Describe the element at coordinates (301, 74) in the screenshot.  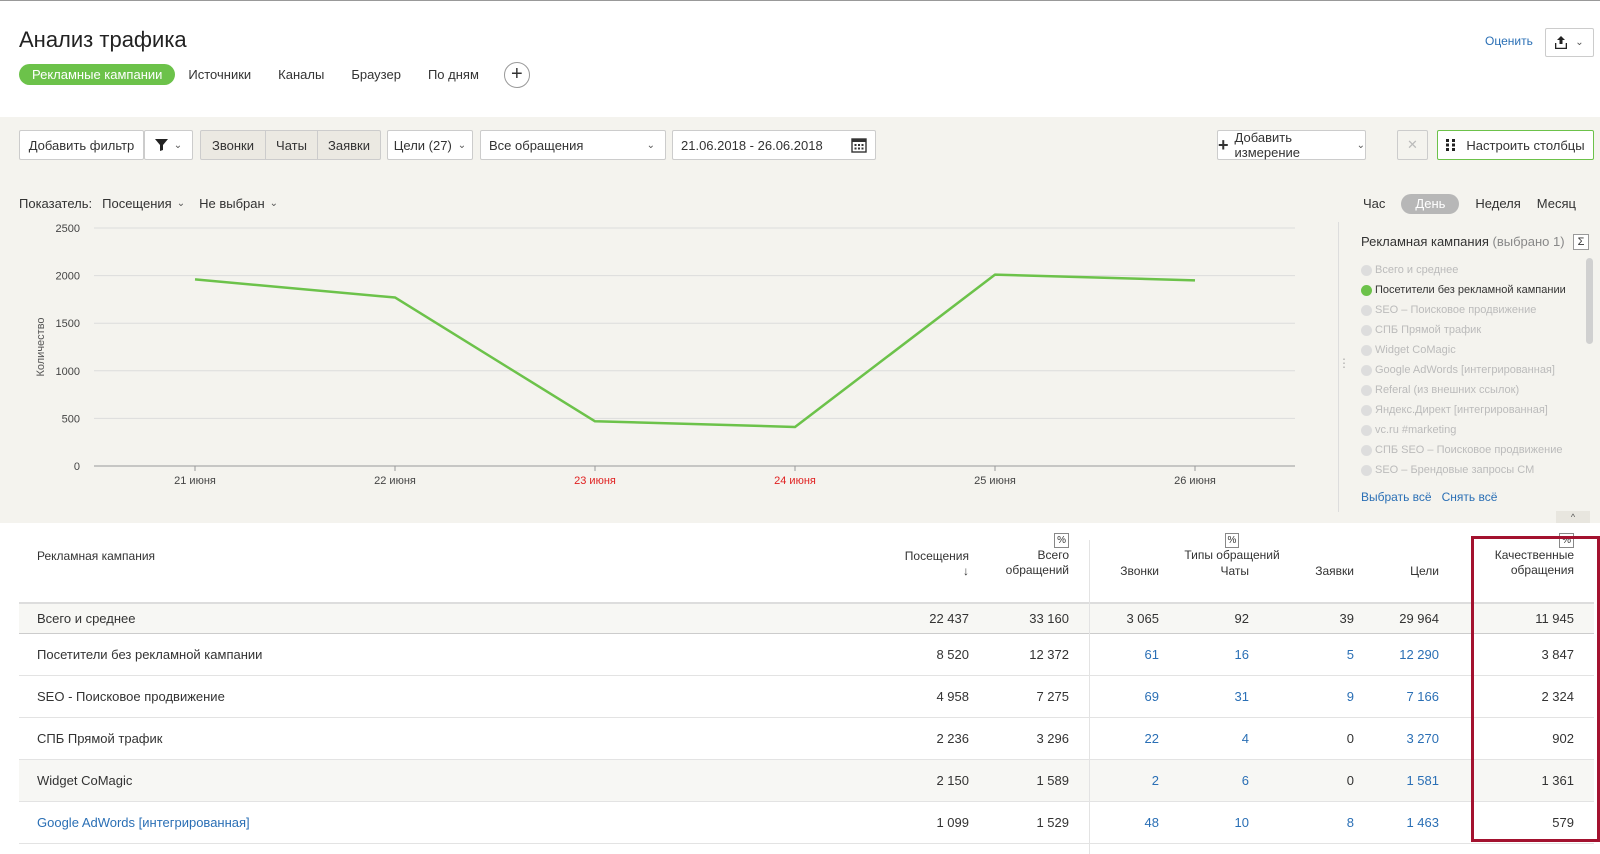
I see `tab-channels: Каналы` at that location.